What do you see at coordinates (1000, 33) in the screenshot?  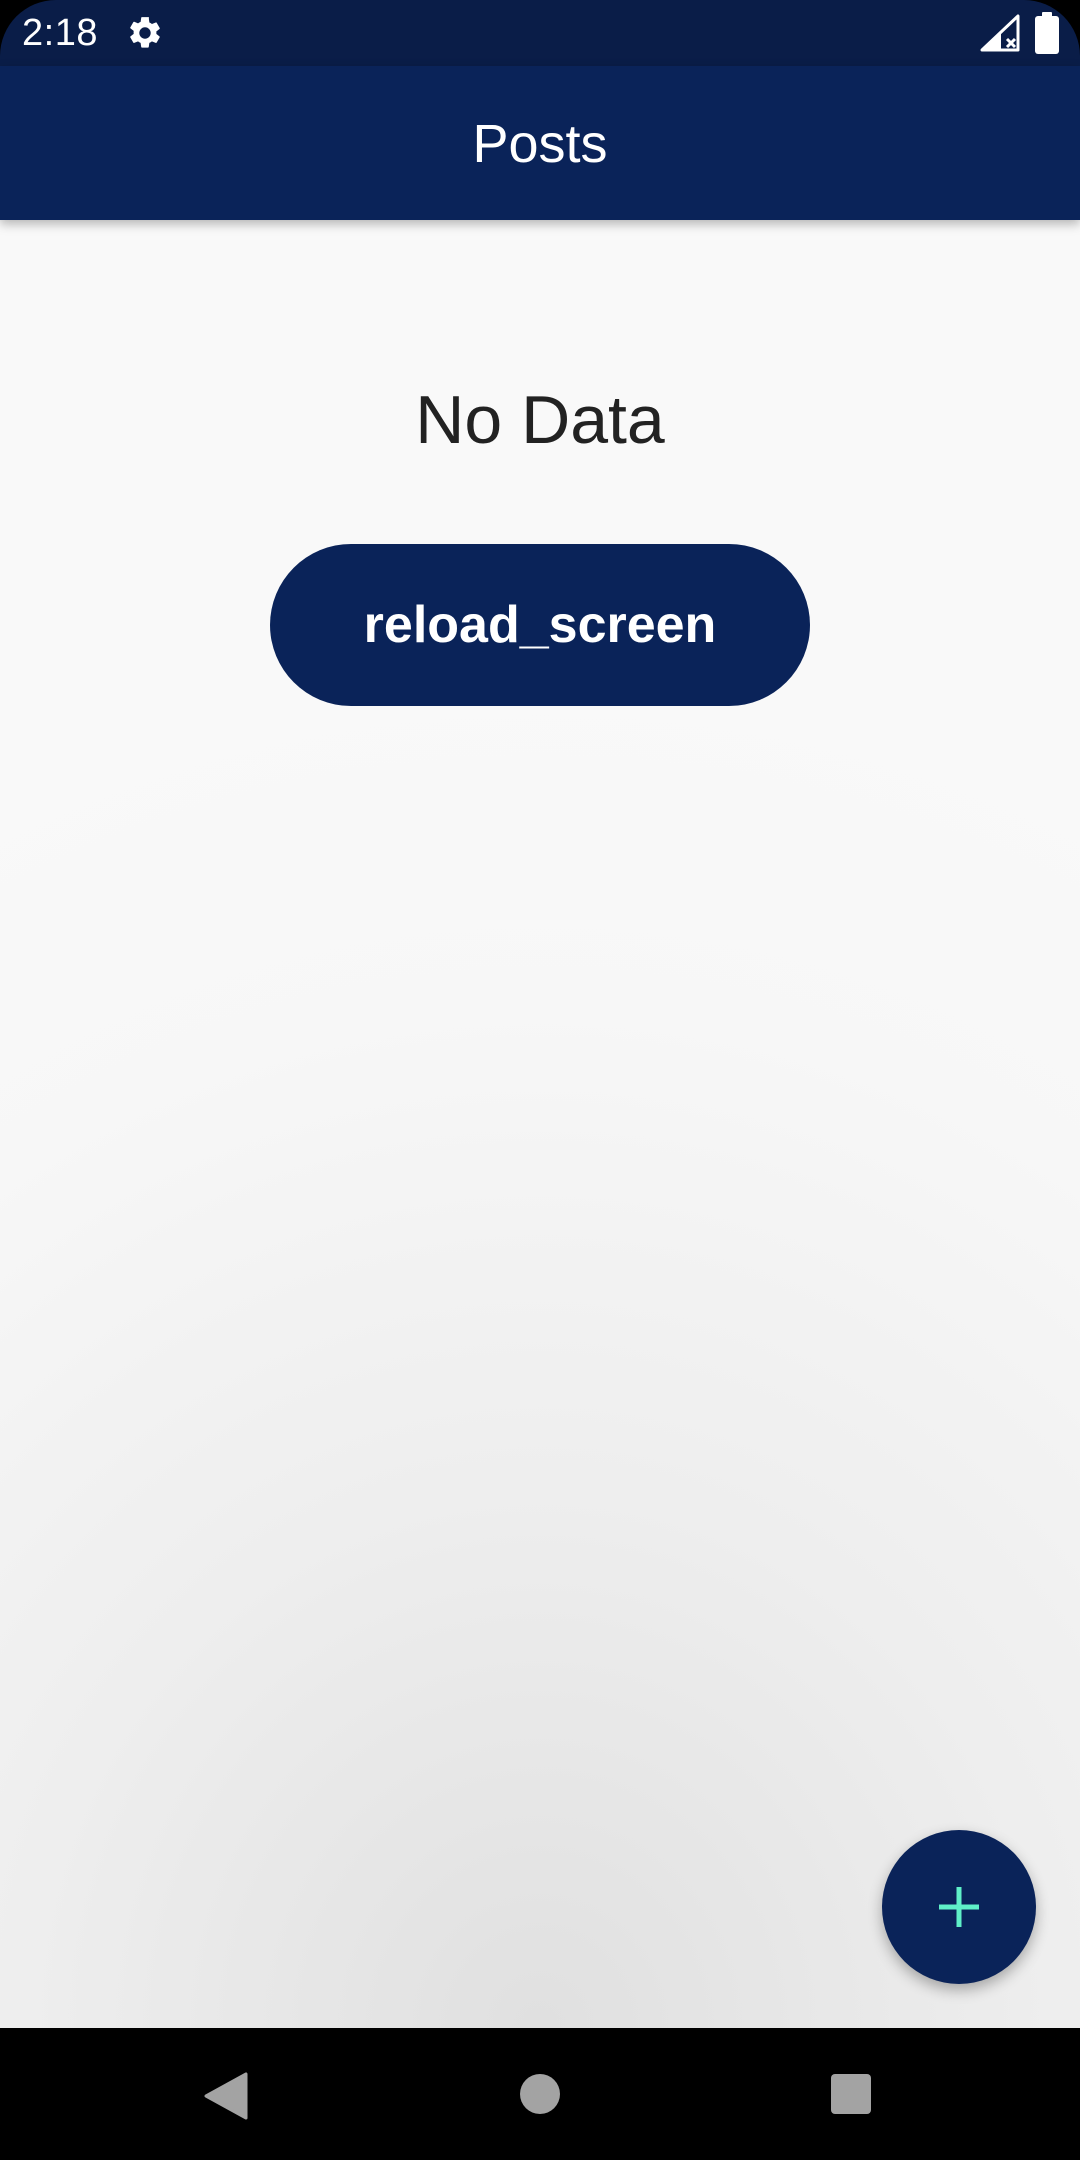 I see `signal-no-service-icon` at bounding box center [1000, 33].